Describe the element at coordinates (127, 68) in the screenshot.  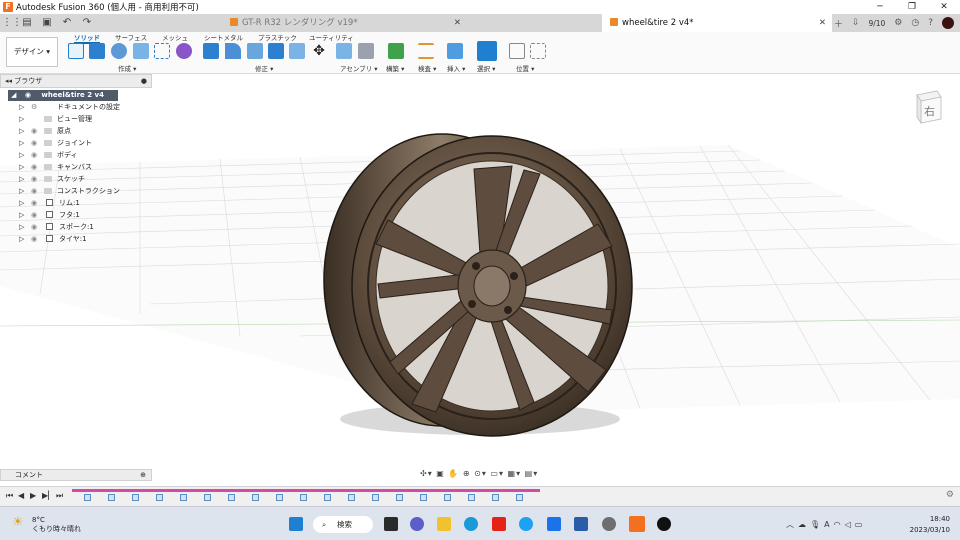
I see `group-create: 作成 ▾` at that location.